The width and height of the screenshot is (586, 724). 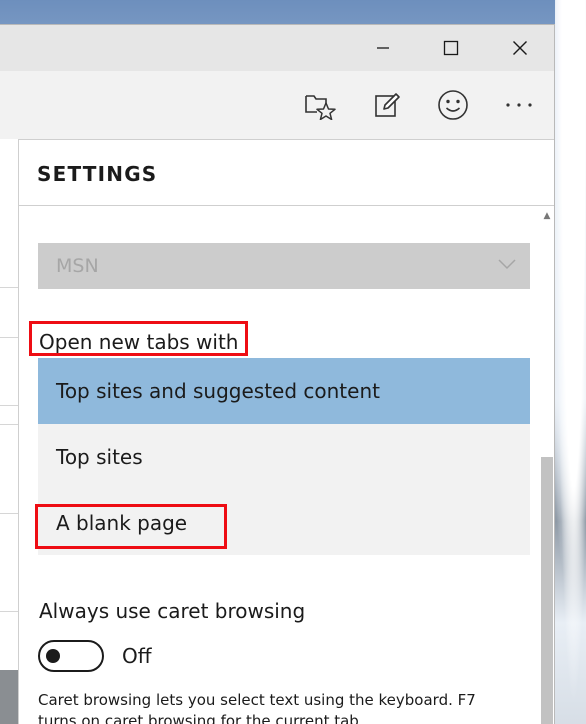 I want to click on option-blank-page: A blank page, so click(x=284, y=523).